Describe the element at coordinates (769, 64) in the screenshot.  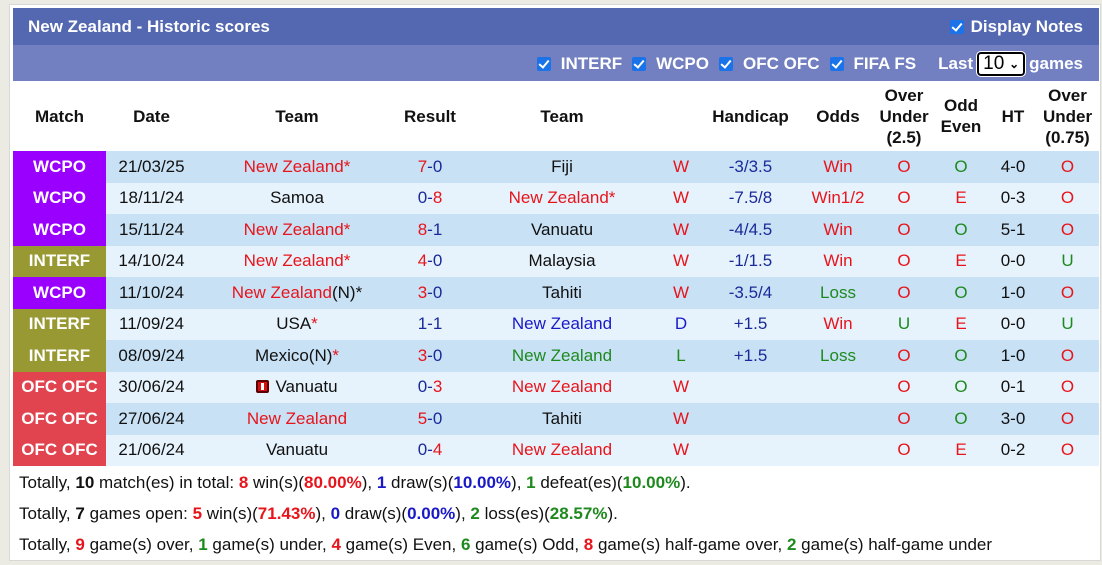
I see `filter-ofc: OFC OFC` at that location.